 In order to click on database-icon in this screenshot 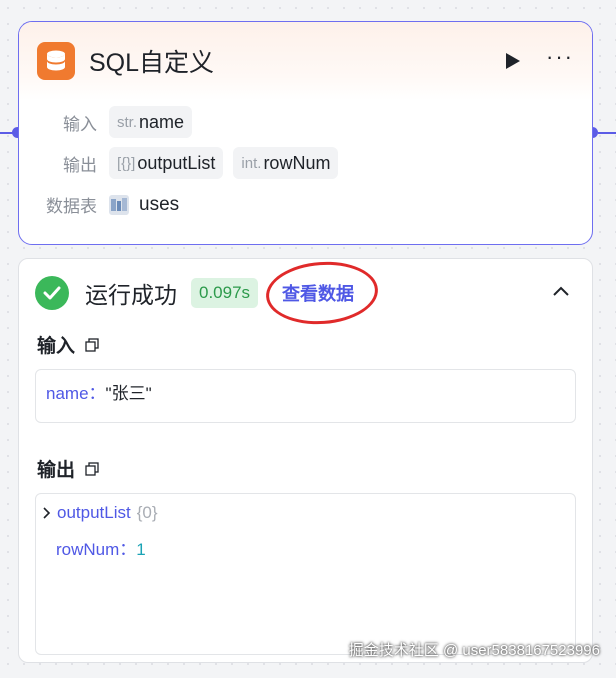, I will do `click(56, 61)`.